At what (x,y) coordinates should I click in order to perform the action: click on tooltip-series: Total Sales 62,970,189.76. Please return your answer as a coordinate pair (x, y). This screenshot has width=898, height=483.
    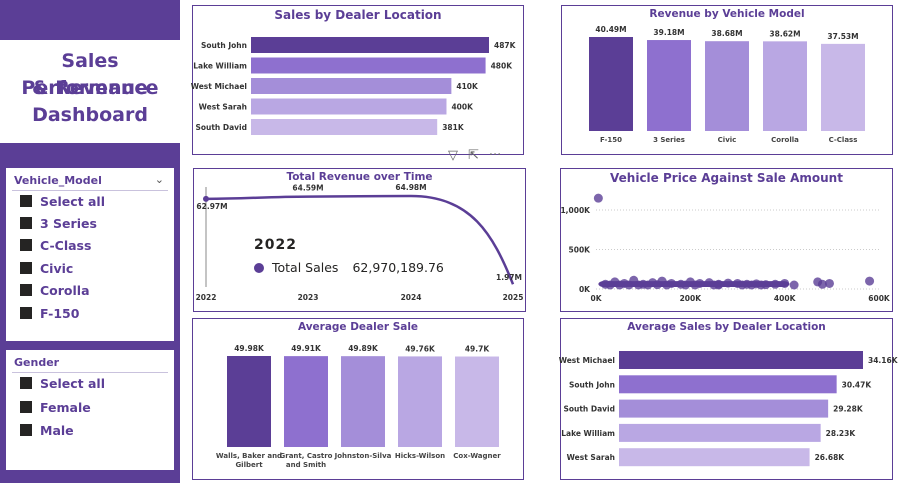
    Looking at the image, I should click on (349, 267).